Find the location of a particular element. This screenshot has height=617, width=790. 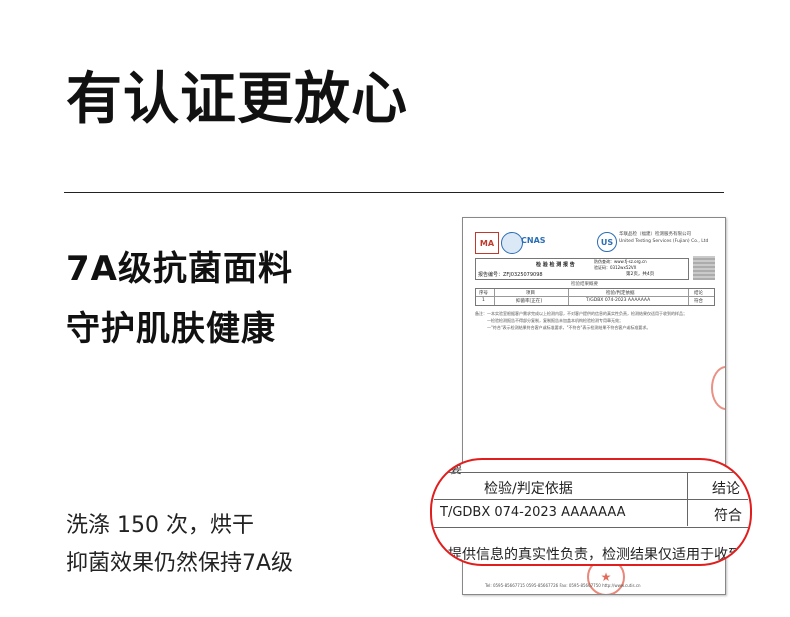

report-title: 检 验 检 测 报 告 is located at coordinates (555, 265).